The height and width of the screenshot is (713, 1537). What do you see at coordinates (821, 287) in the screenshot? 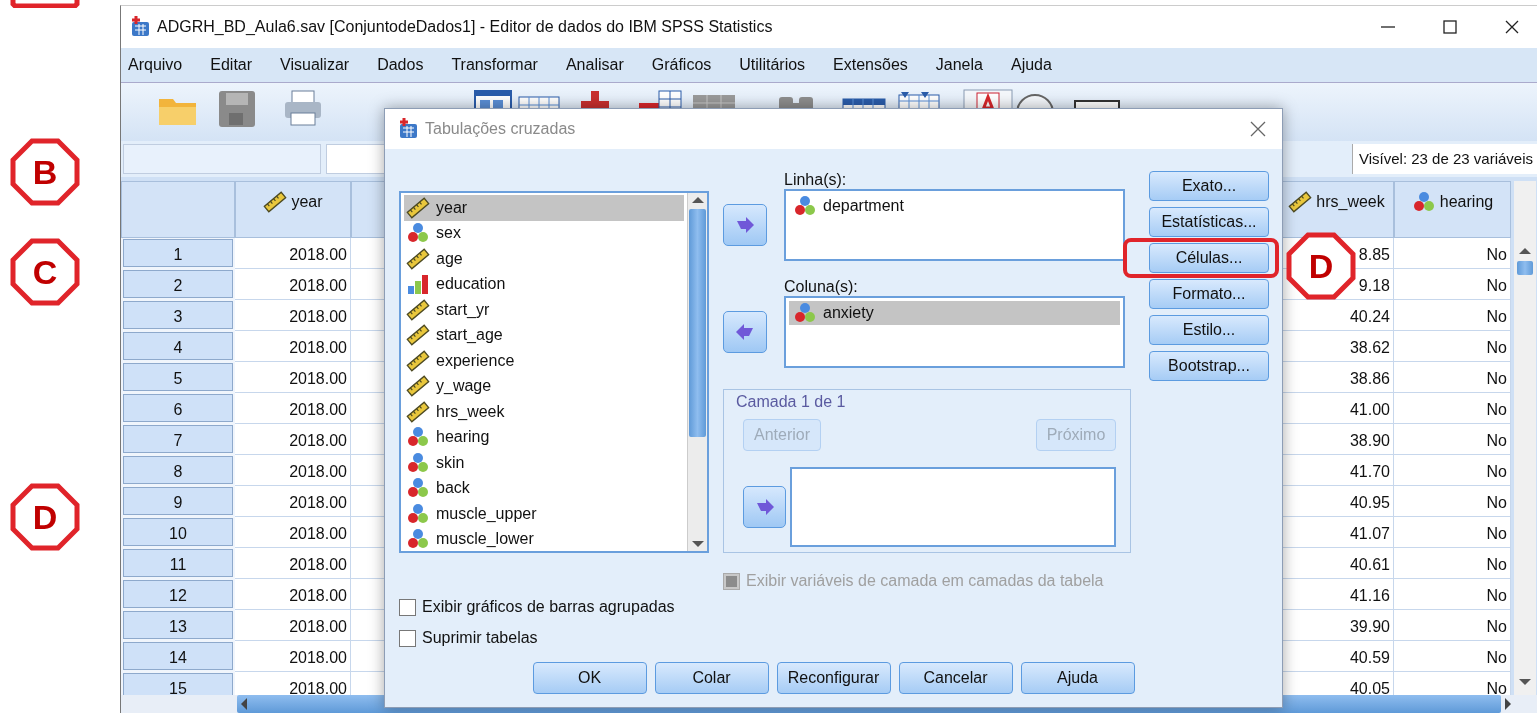
I see `list-label: Coluna(s):` at bounding box center [821, 287].